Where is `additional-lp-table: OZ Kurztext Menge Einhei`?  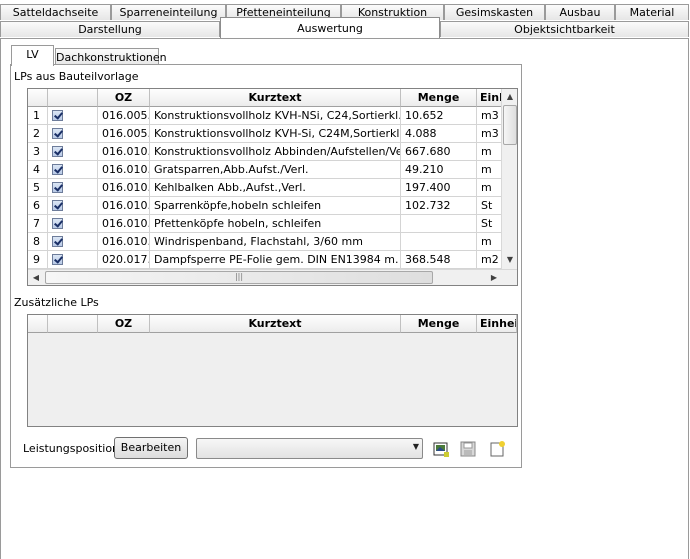
additional-lp-table: OZ Kurztext Menge Einhei is located at coordinates (272, 370).